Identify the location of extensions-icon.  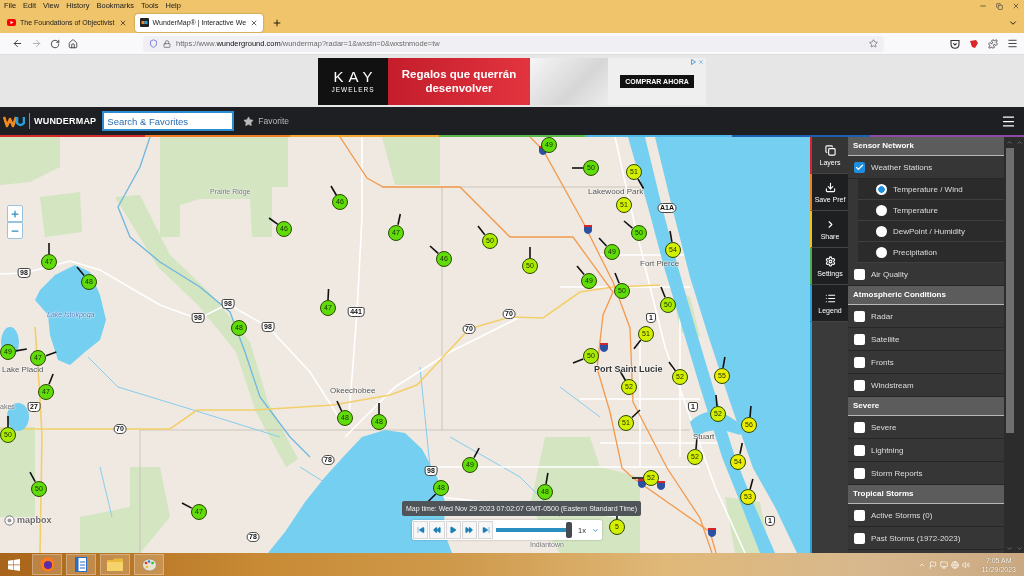
(993, 43).